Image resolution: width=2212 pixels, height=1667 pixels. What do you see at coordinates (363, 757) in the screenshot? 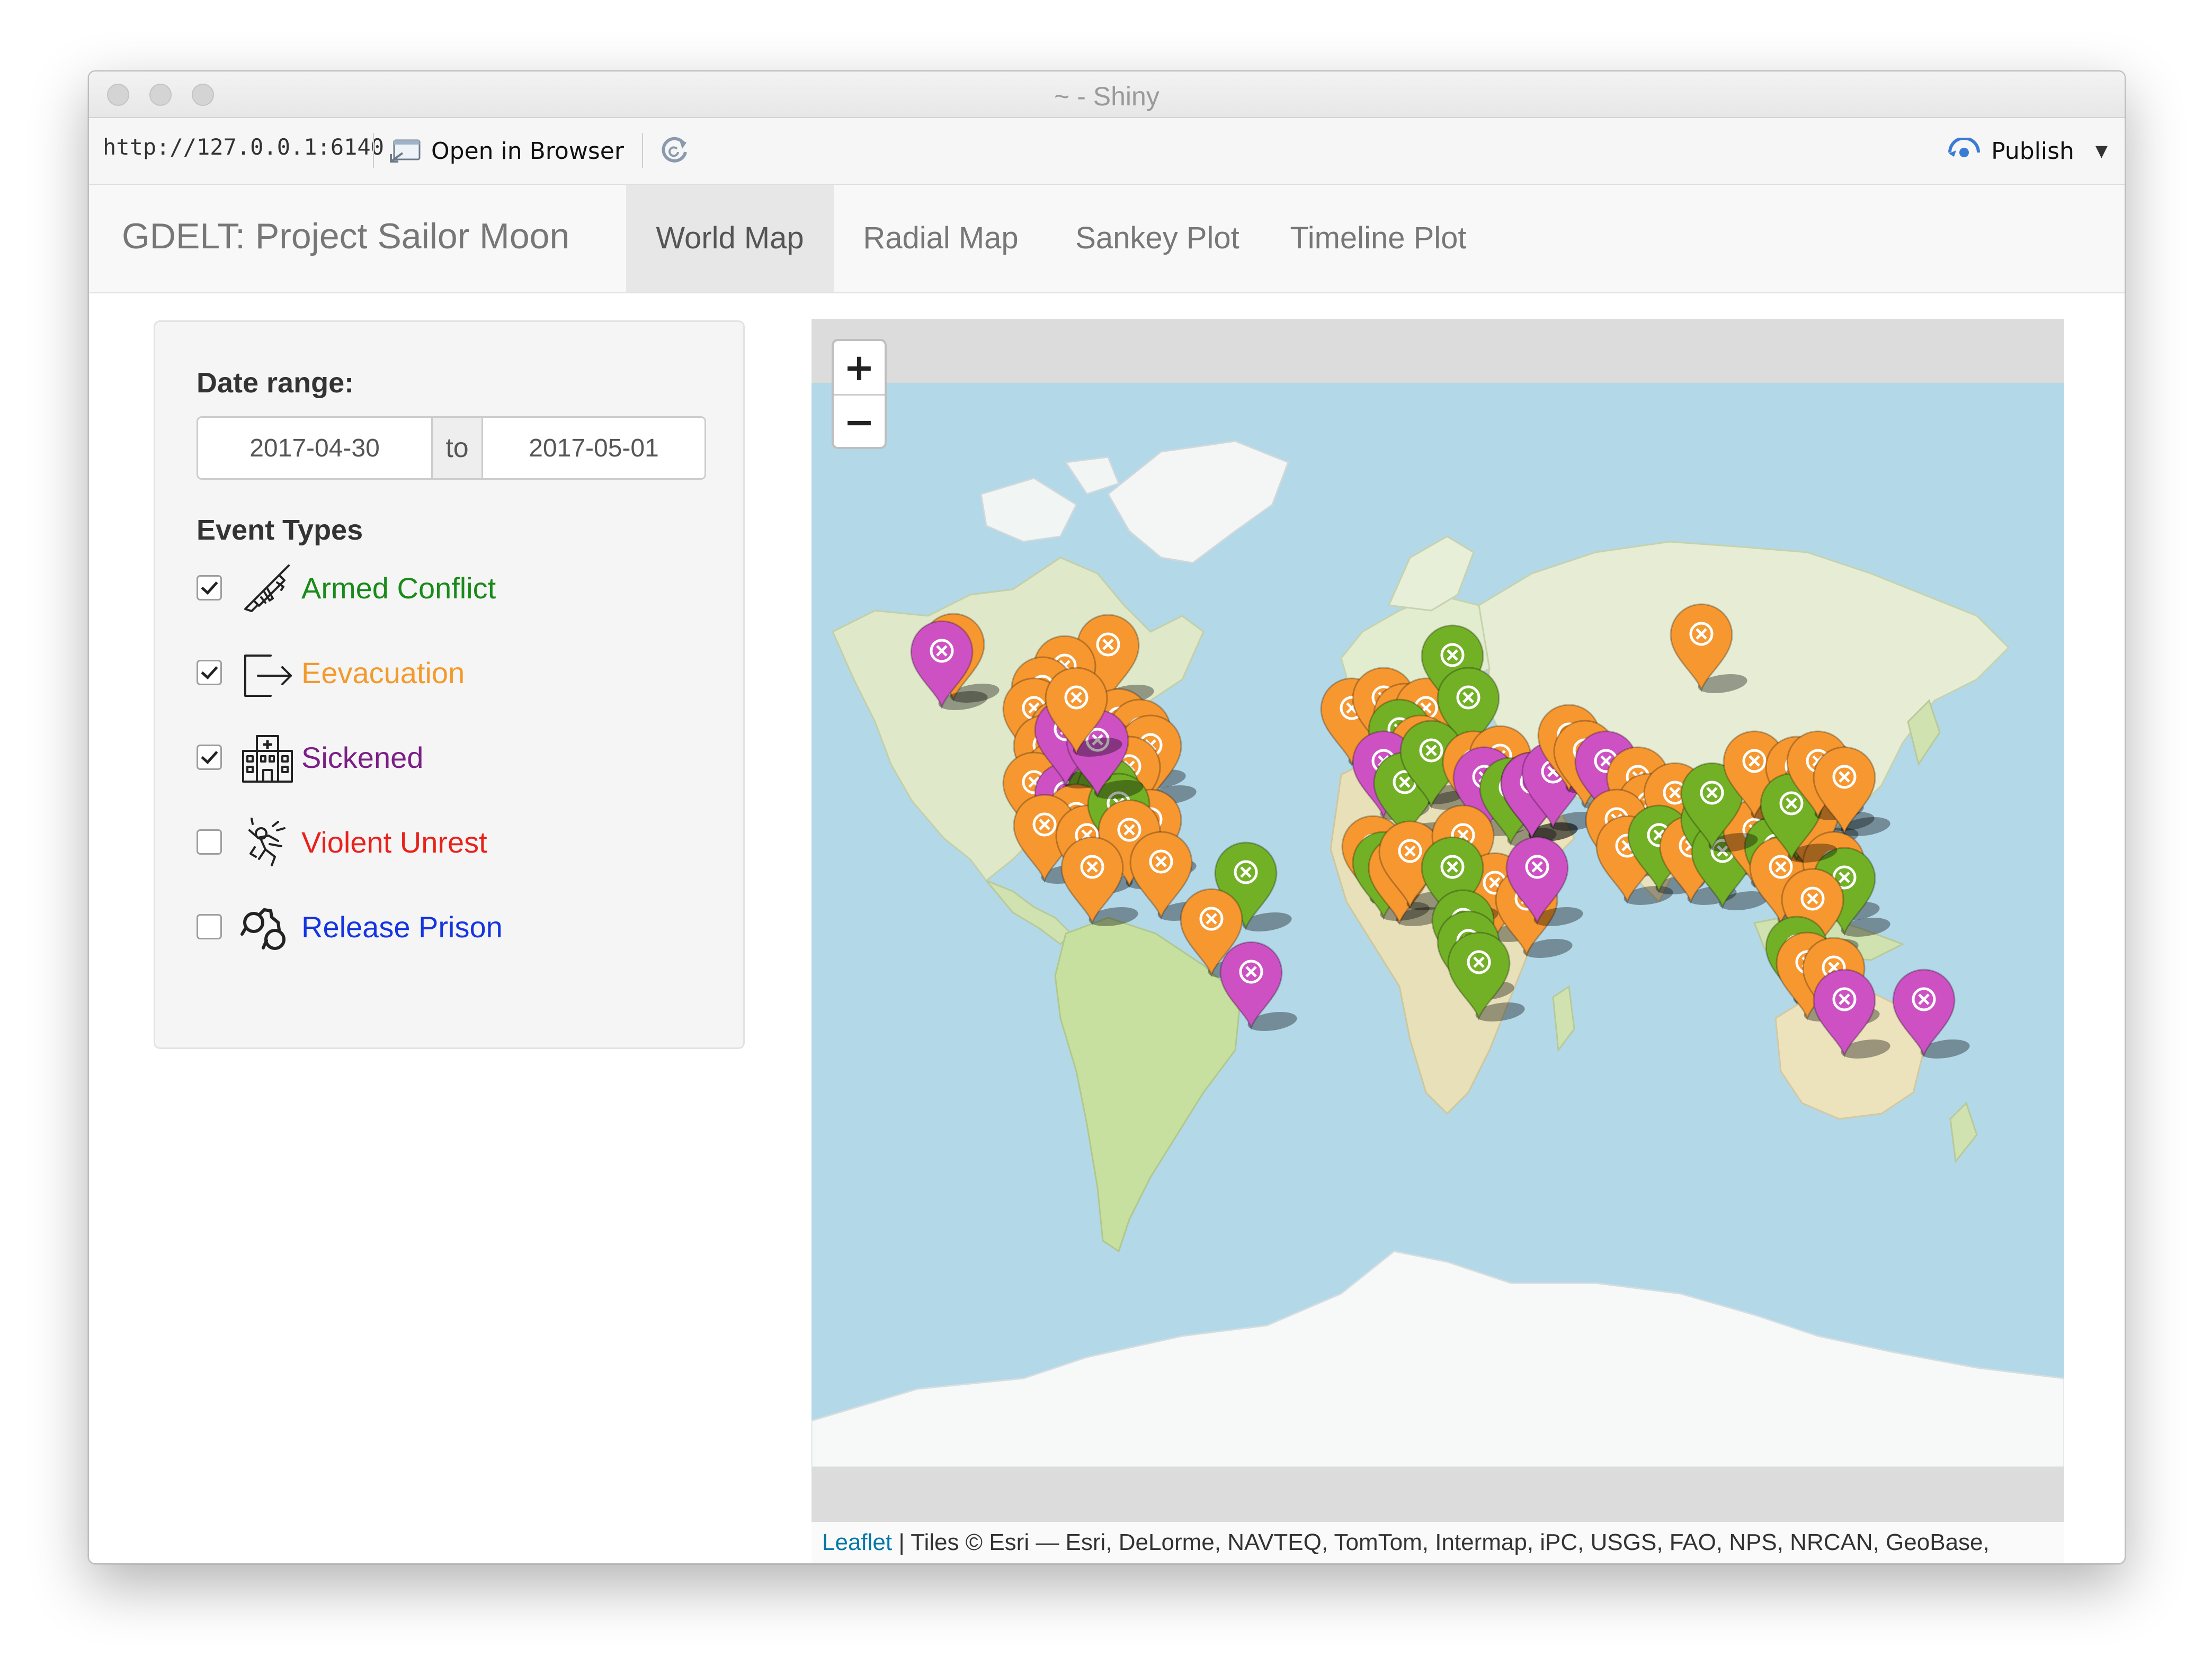
I see `sickened-label: Sickened` at bounding box center [363, 757].